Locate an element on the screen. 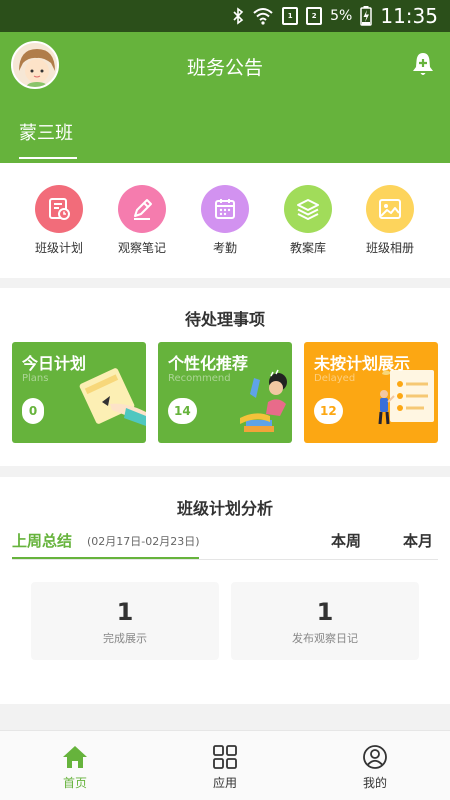  quick-item-label: 班级计划 is located at coordinates (58, 248).